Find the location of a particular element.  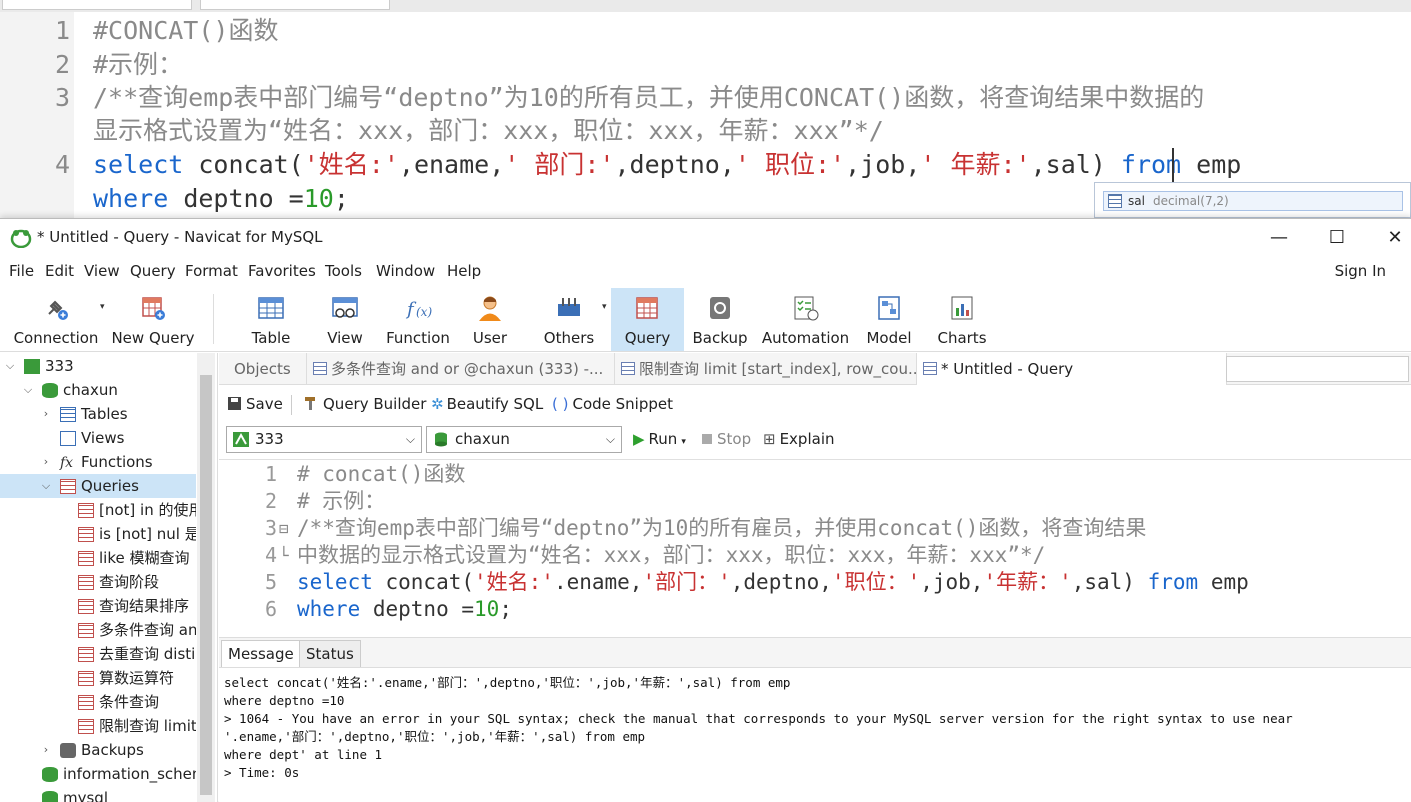

connection-button: ▾ Connection is located at coordinates (56, 319).